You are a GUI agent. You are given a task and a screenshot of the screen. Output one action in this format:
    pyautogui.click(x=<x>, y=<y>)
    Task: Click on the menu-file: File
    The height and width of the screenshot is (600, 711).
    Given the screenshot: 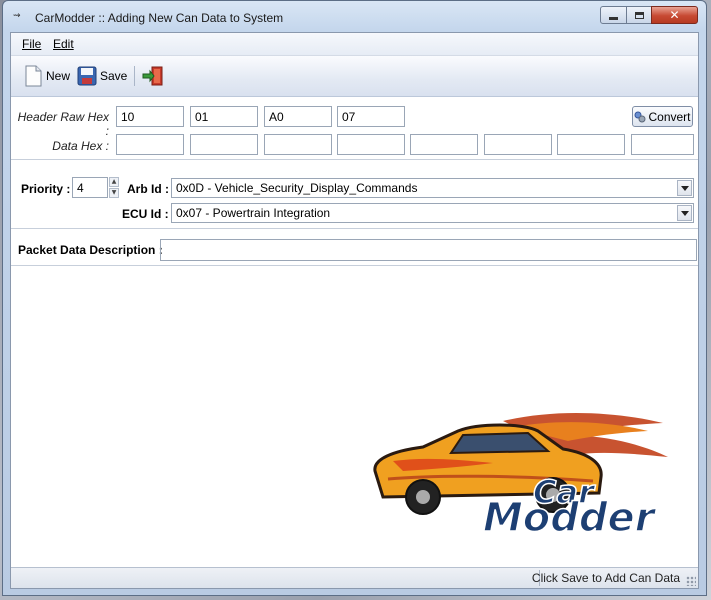 What is the action you would take?
    pyautogui.click(x=31, y=44)
    